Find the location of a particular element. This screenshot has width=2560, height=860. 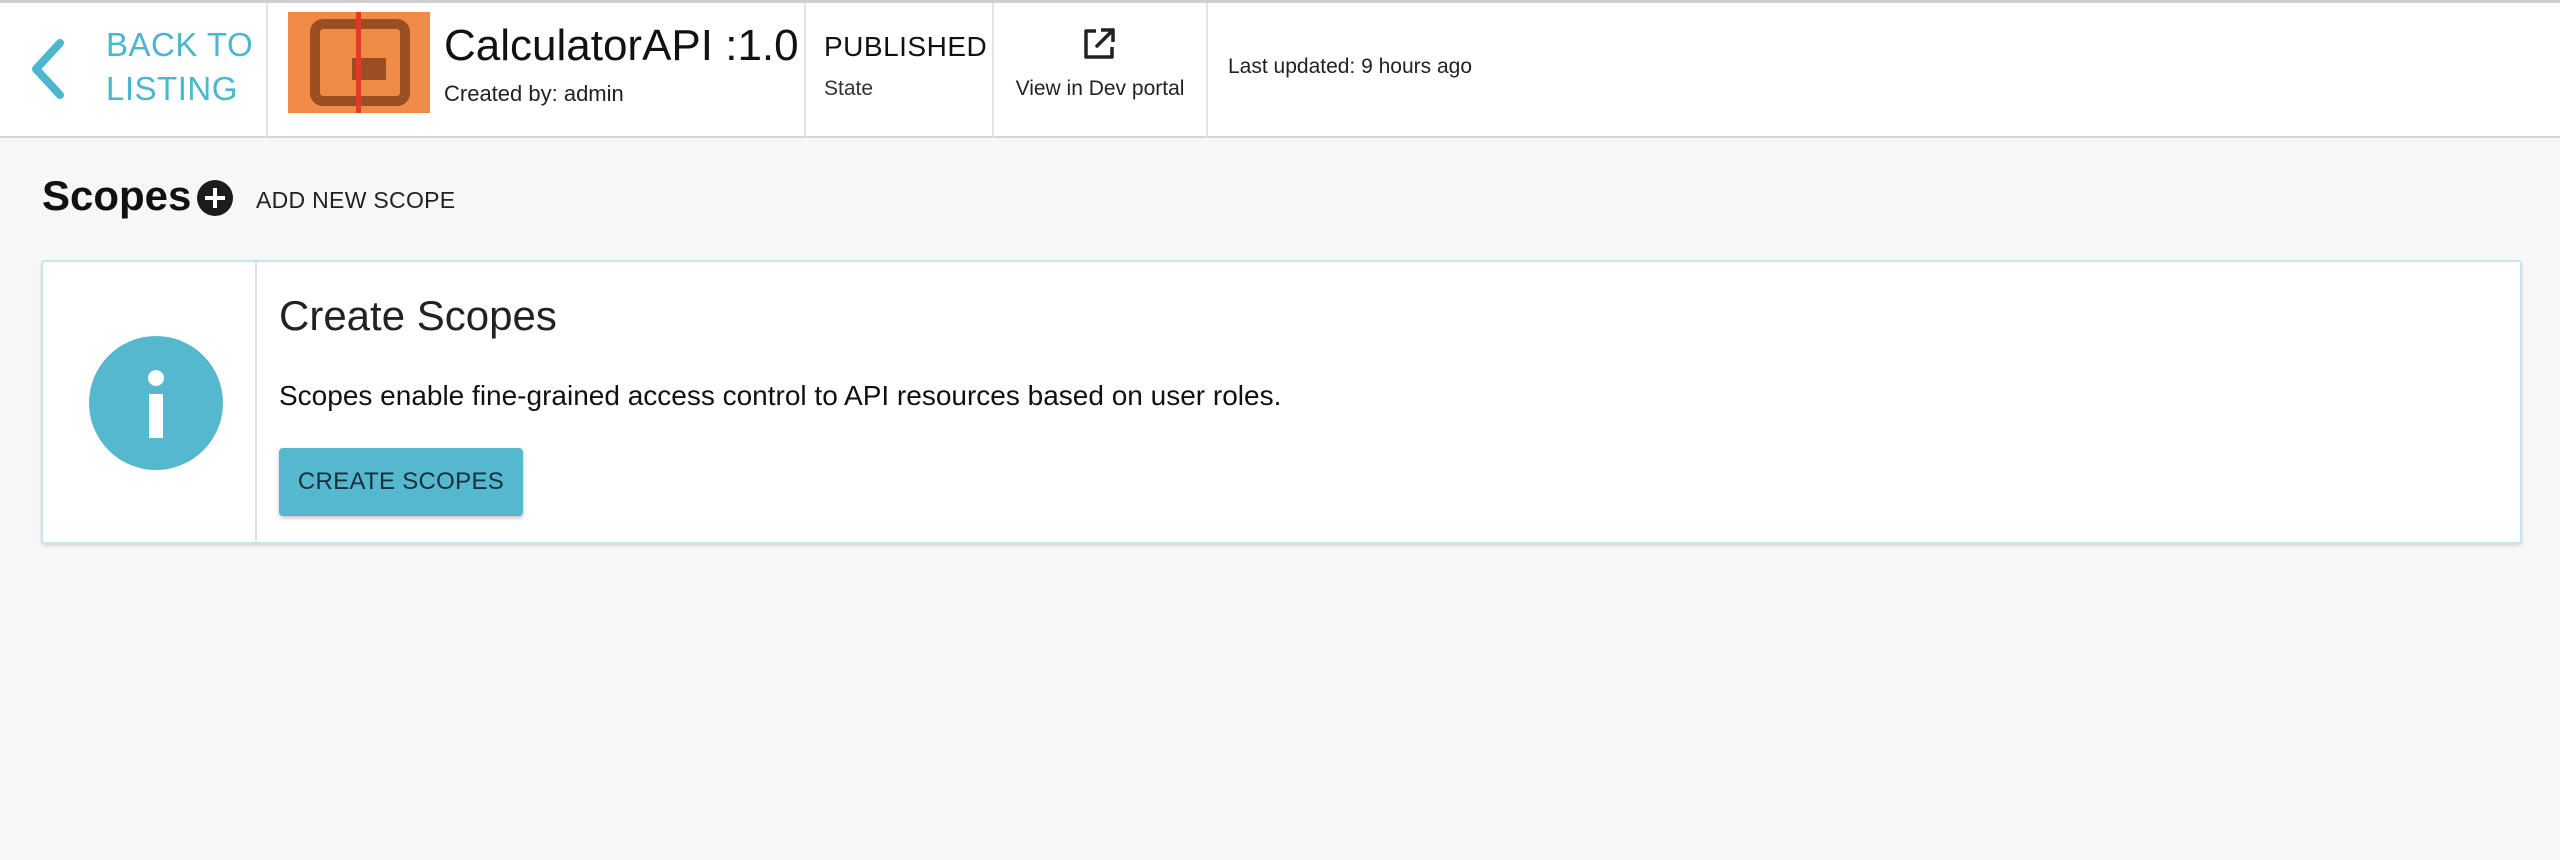

api-info: CalculatorAPI :1.0 Created by: admin is located at coordinates (536, 70).